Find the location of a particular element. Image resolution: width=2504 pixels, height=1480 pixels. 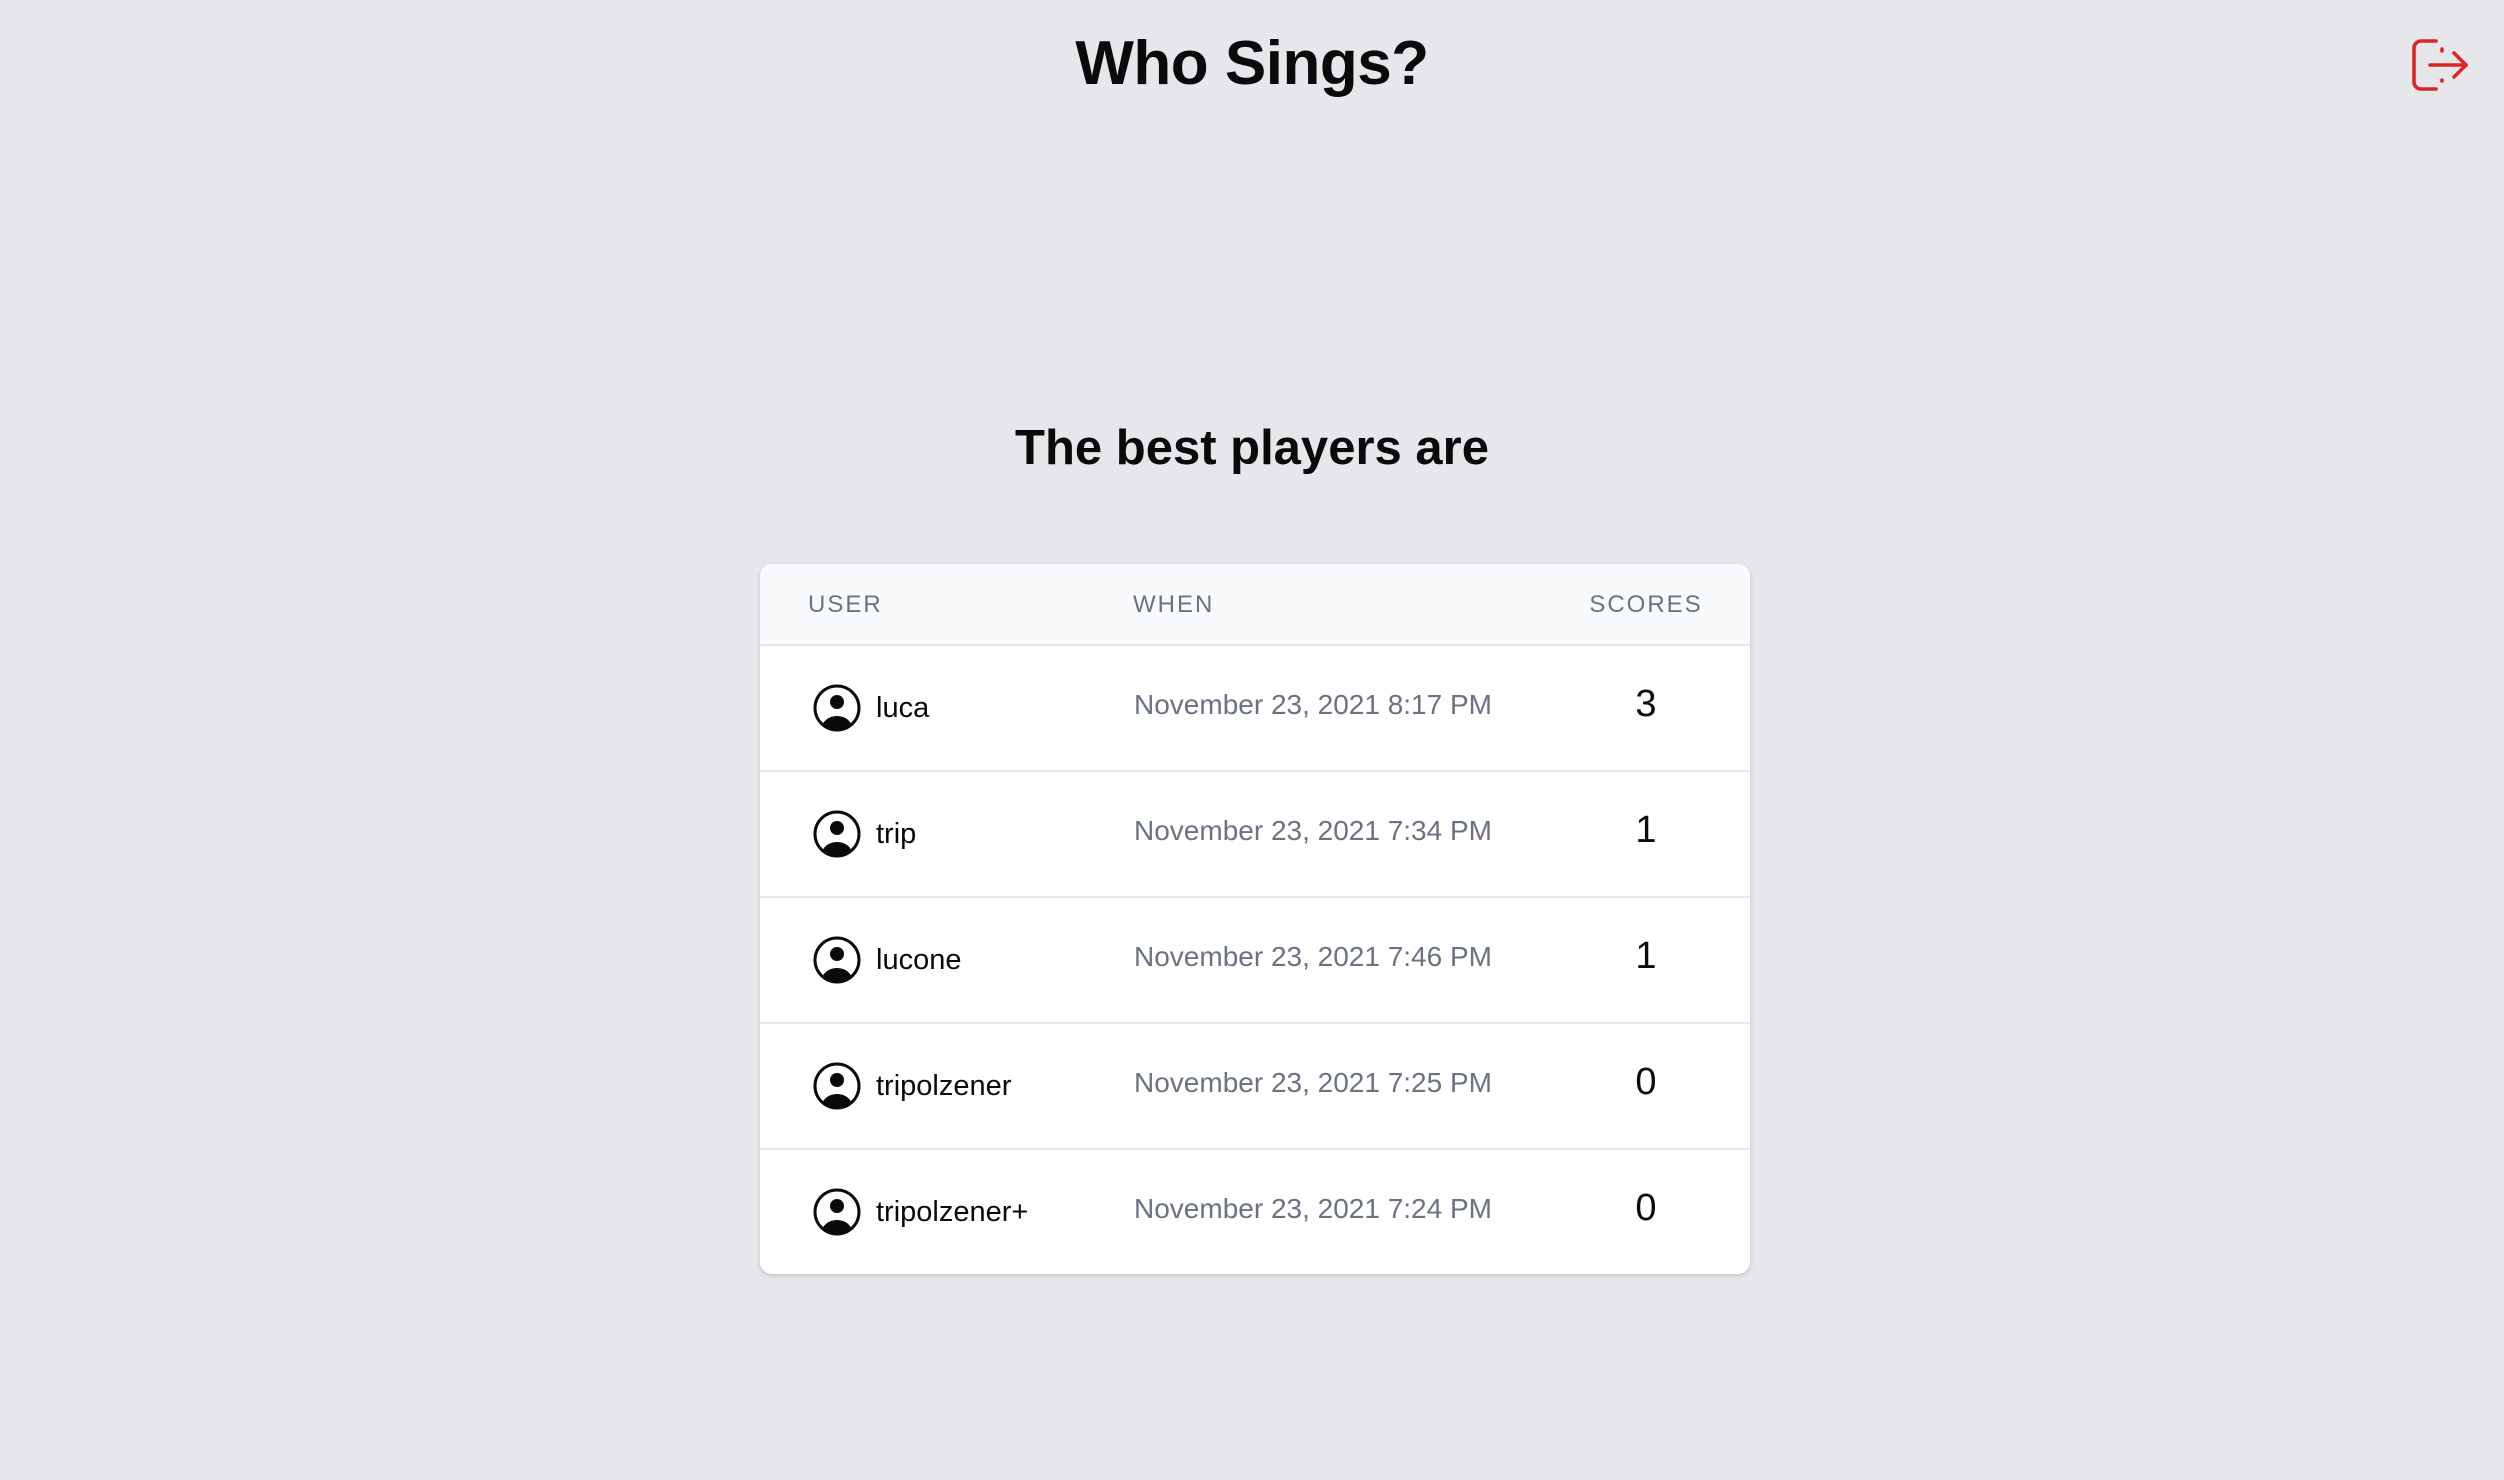

table-header: USER WHEN SCORES is located at coordinates (1255, 605).